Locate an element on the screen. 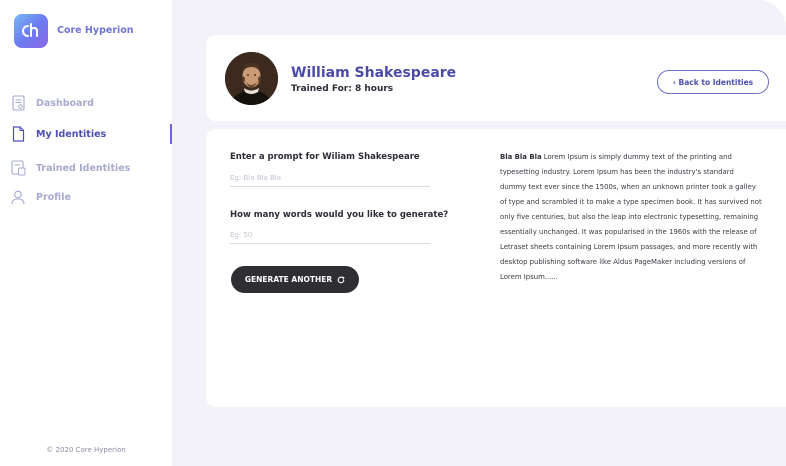 This screenshot has width=786, height=466. app-logo is located at coordinates (31, 31).